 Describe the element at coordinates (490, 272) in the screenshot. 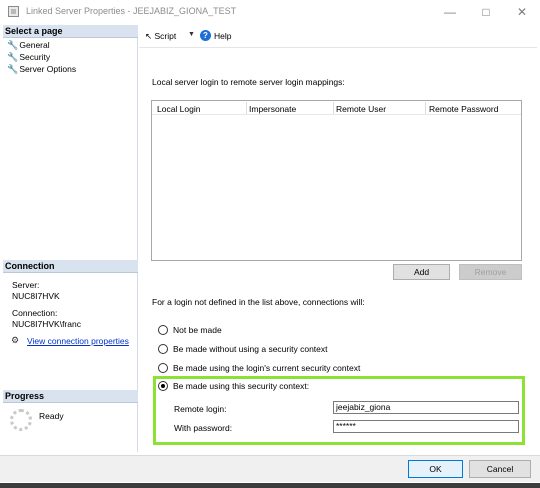

I see `remove-button: Remove` at that location.